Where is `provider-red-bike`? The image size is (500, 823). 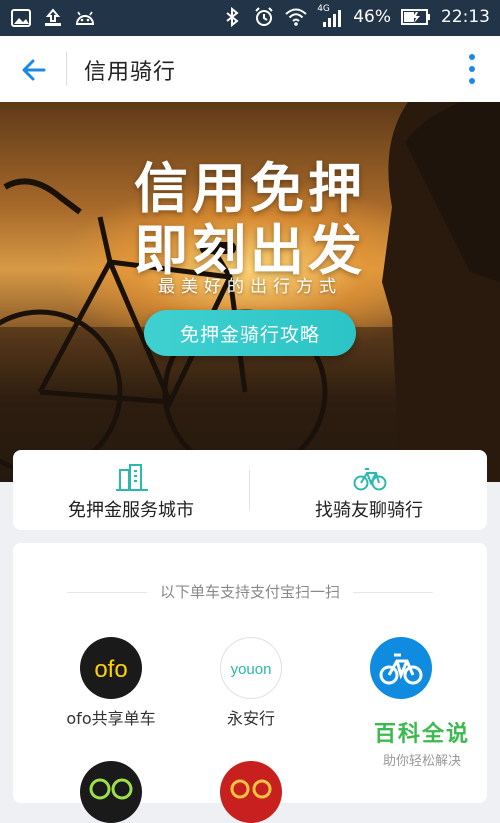
provider-red-bike is located at coordinates (251, 792).